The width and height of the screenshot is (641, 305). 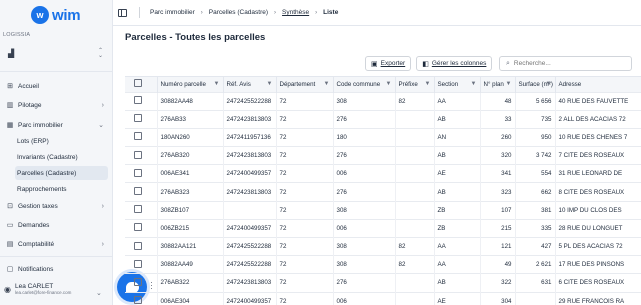 I want to click on search-input, so click(x=568, y=63).